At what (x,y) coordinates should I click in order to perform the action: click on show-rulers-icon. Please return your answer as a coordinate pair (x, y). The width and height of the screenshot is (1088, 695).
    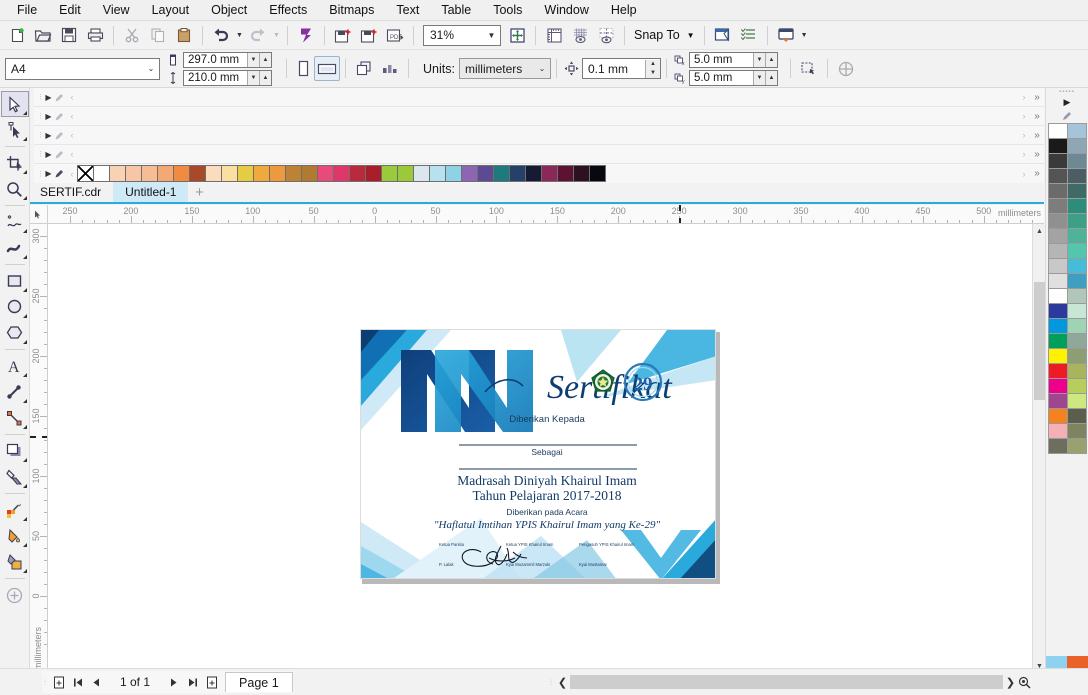
    Looking at the image, I should click on (554, 35).